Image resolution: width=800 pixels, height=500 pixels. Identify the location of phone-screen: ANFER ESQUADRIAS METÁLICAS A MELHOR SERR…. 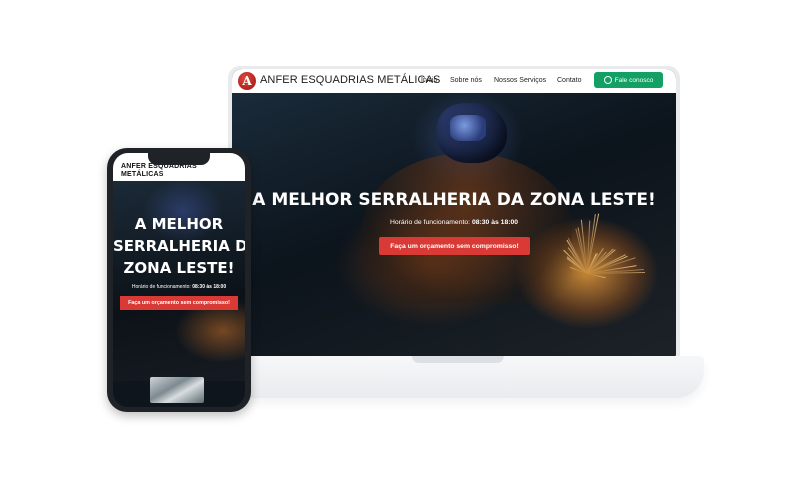
(179, 280).